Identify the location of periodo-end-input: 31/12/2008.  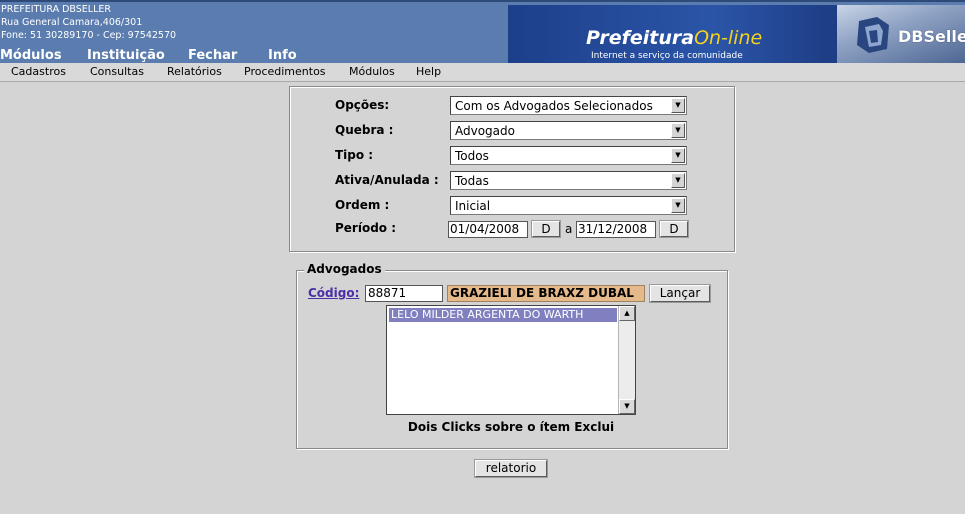
(616, 229).